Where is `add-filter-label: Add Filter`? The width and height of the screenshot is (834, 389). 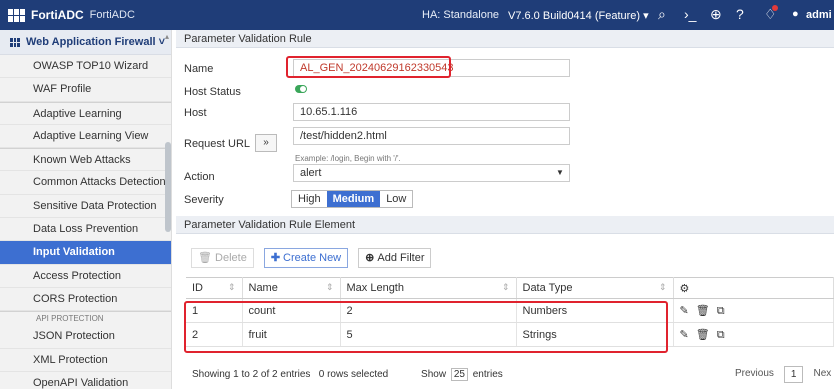
add-filter-label: Add Filter is located at coordinates (401, 258).